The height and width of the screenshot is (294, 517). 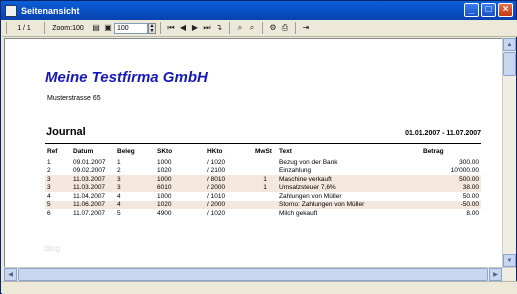 I want to click on col-beleg: Beleg, so click(x=126, y=151).